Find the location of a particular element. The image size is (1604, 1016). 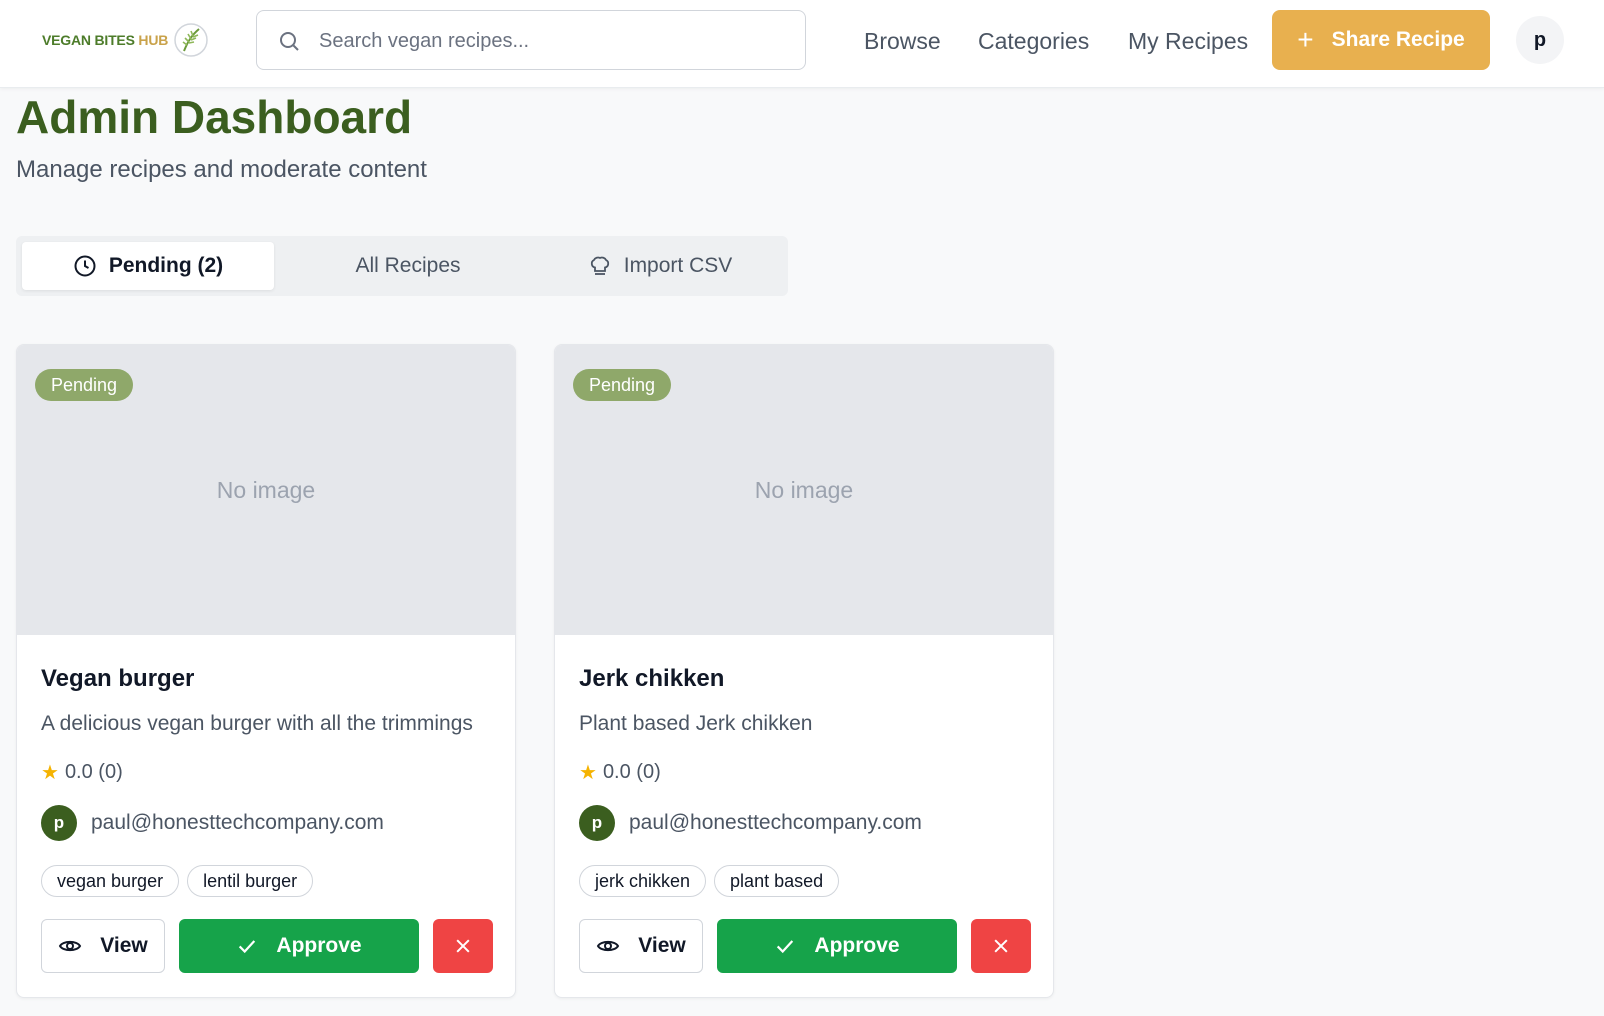

recipe-tags: vegan burger lentil burger is located at coordinates (177, 881).